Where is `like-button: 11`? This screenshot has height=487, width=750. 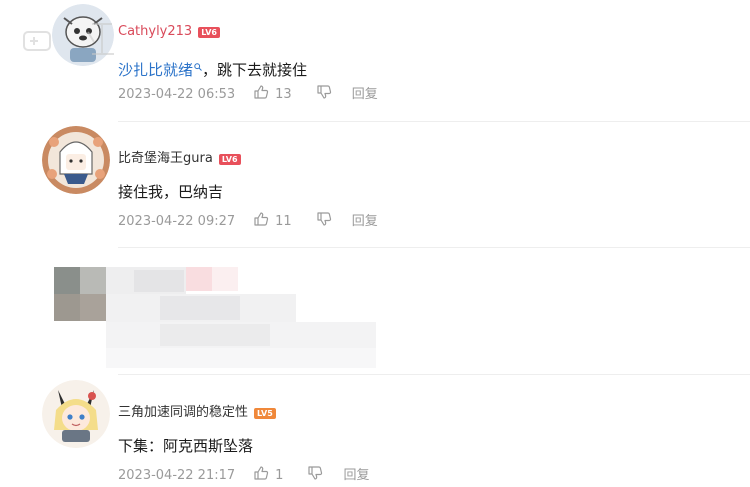 like-button: 11 is located at coordinates (284, 221).